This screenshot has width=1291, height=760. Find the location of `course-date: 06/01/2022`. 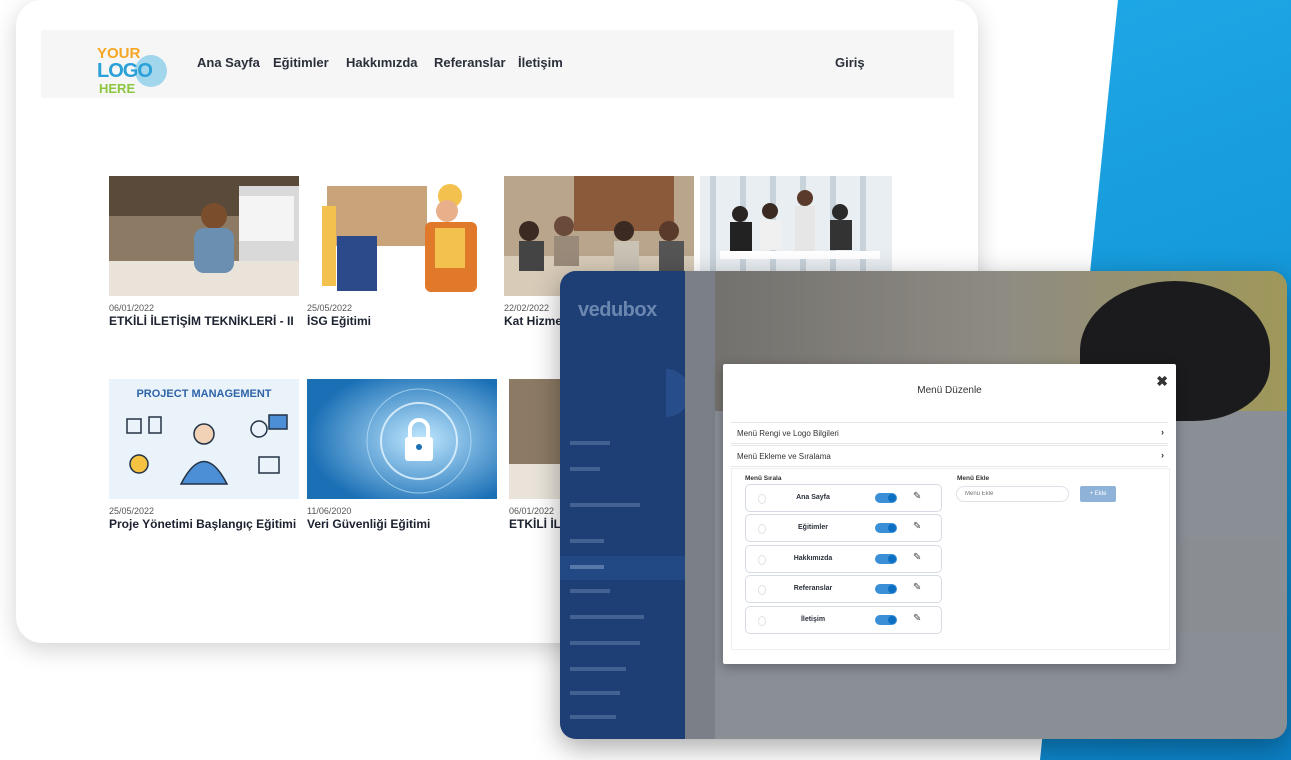

course-date: 06/01/2022 is located at coordinates (132, 308).